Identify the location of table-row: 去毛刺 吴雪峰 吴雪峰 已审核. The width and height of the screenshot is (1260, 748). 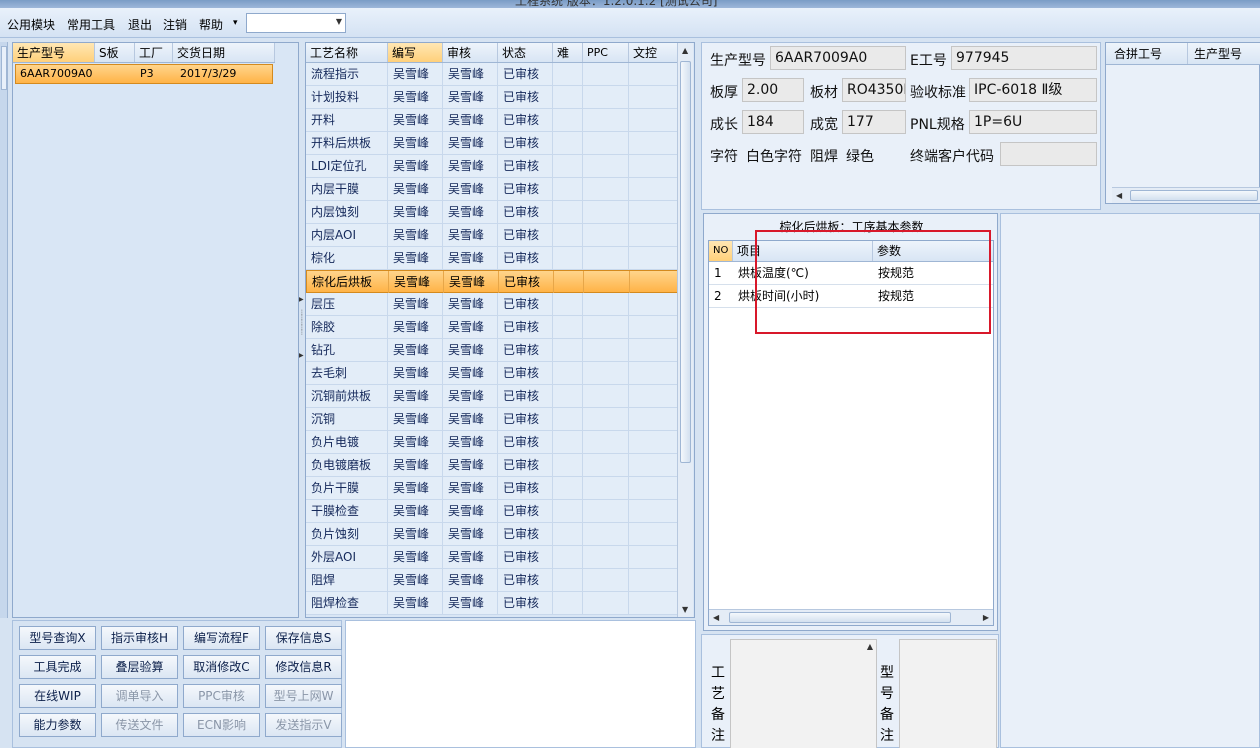
(492, 373).